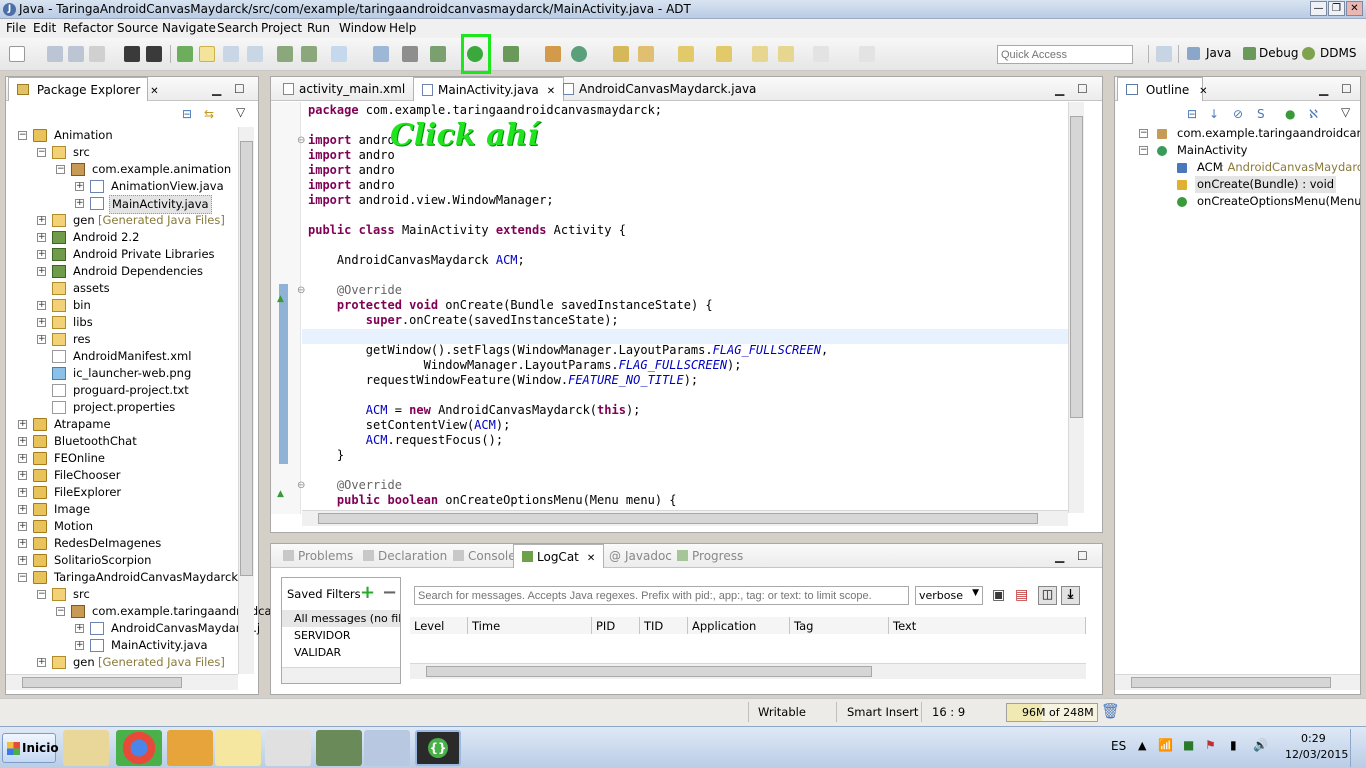 This screenshot has height=768, width=1366. Describe the element at coordinates (410, 54) in the screenshot. I see `pin-icon` at that location.